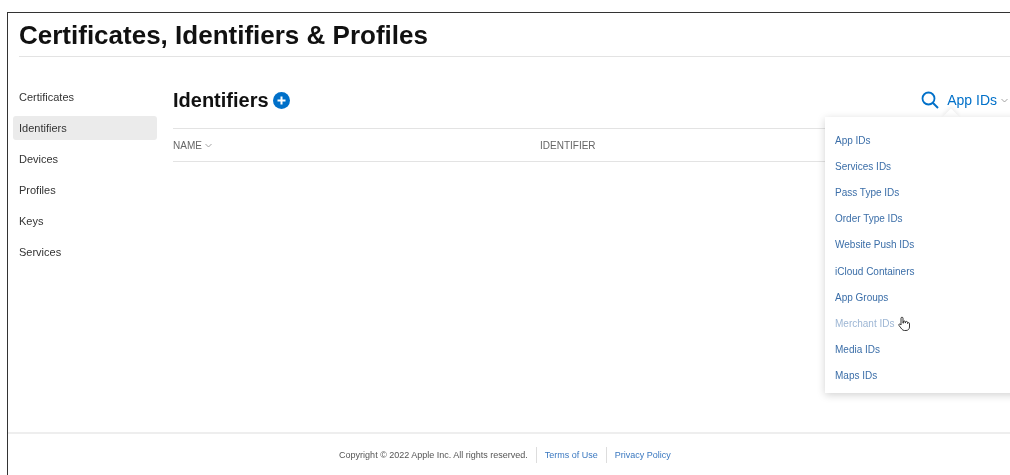  Describe the element at coordinates (356, 145) in the screenshot. I see `column-header: NAME` at that location.